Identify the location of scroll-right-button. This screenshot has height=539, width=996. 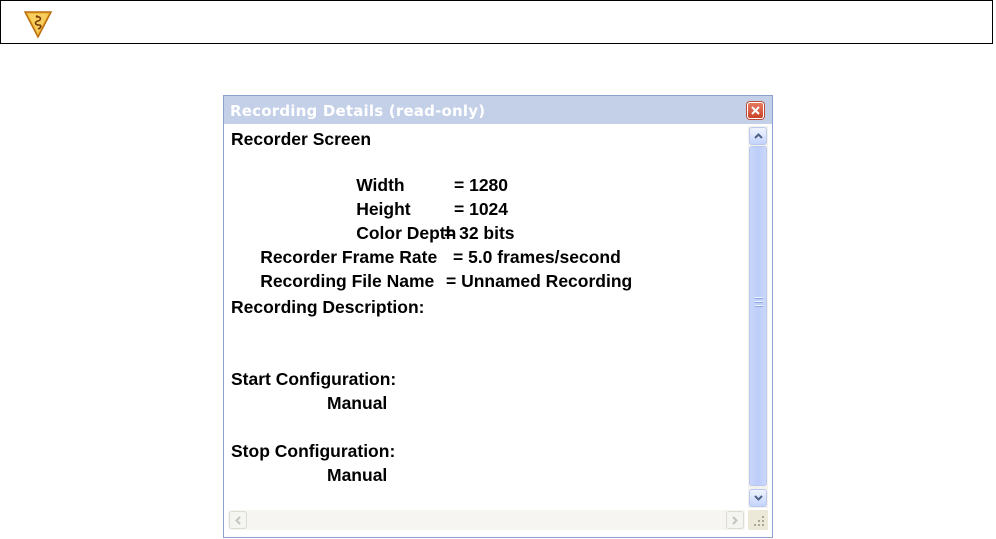
(735, 520).